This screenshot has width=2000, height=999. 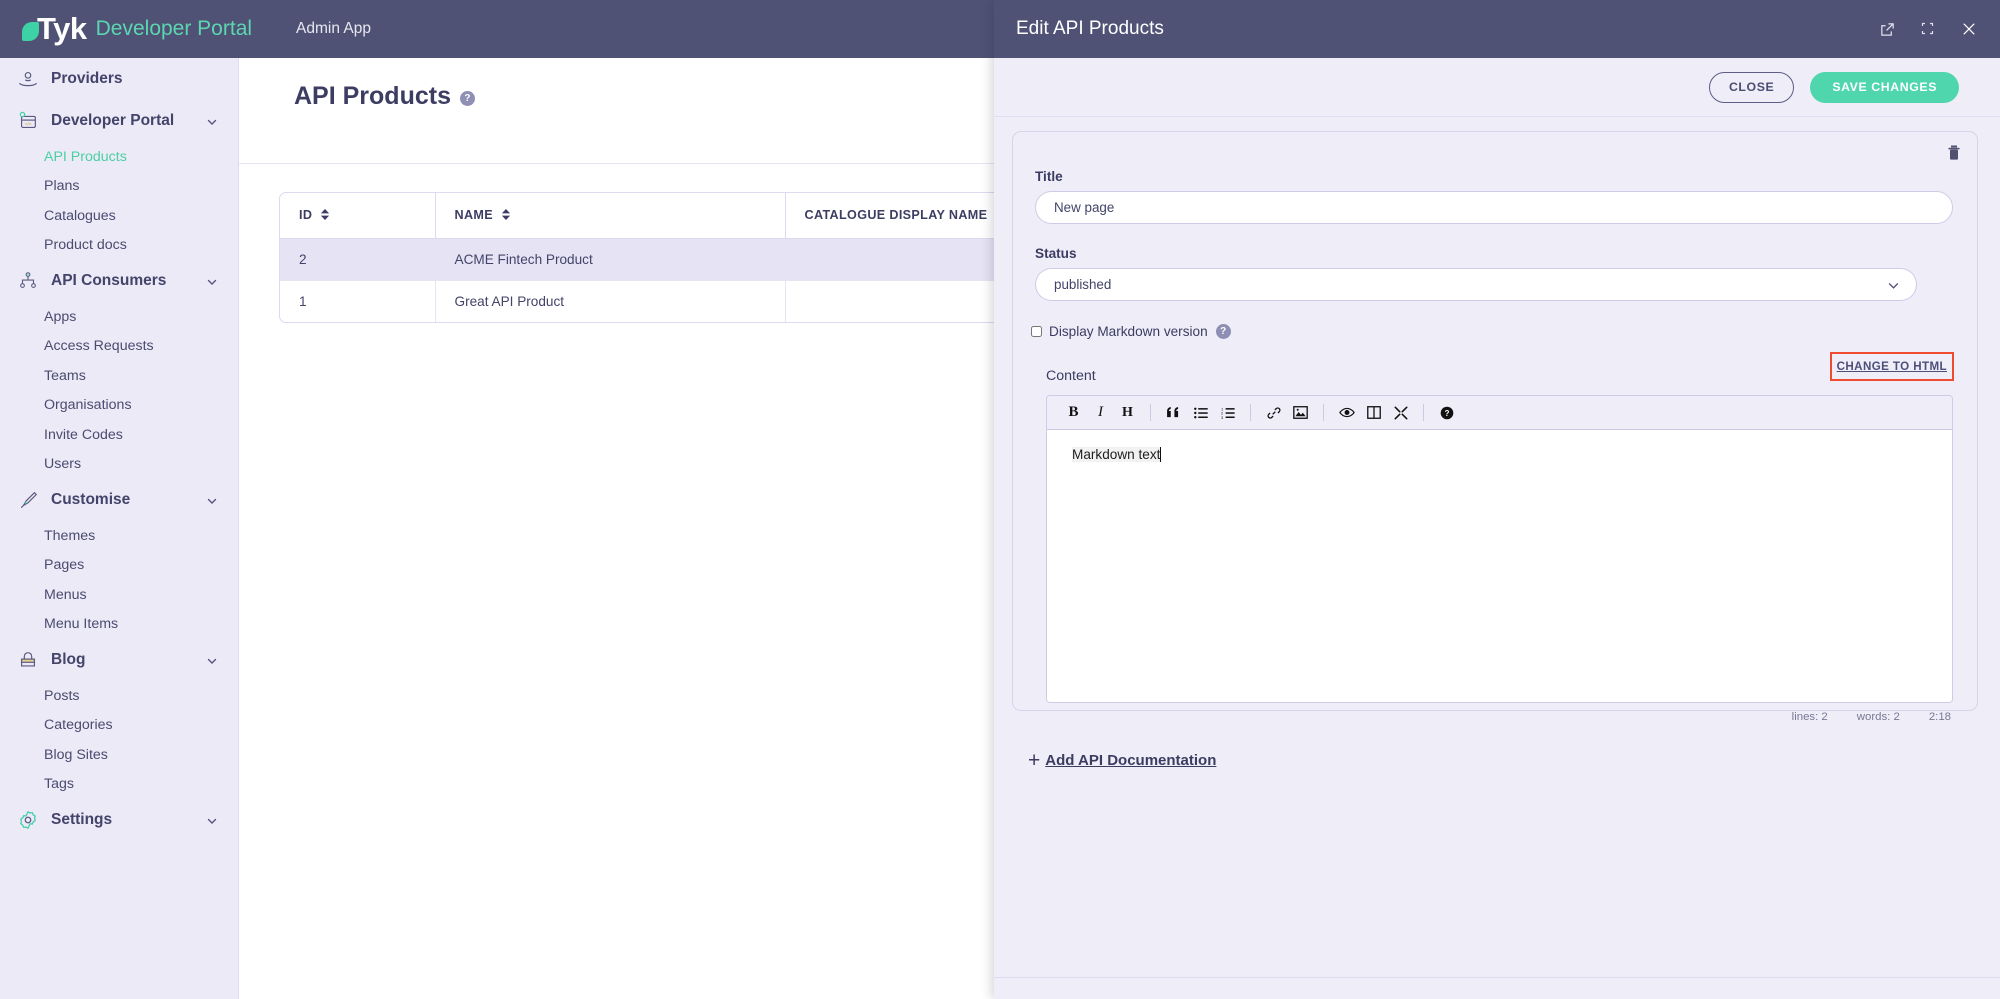 What do you see at coordinates (1200, 413) in the screenshot?
I see `unordered-list-icon` at bounding box center [1200, 413].